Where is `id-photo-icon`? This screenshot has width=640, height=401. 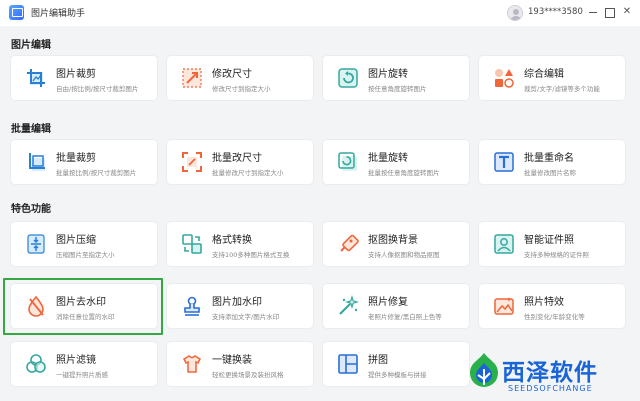 id-photo-icon is located at coordinates (504, 244).